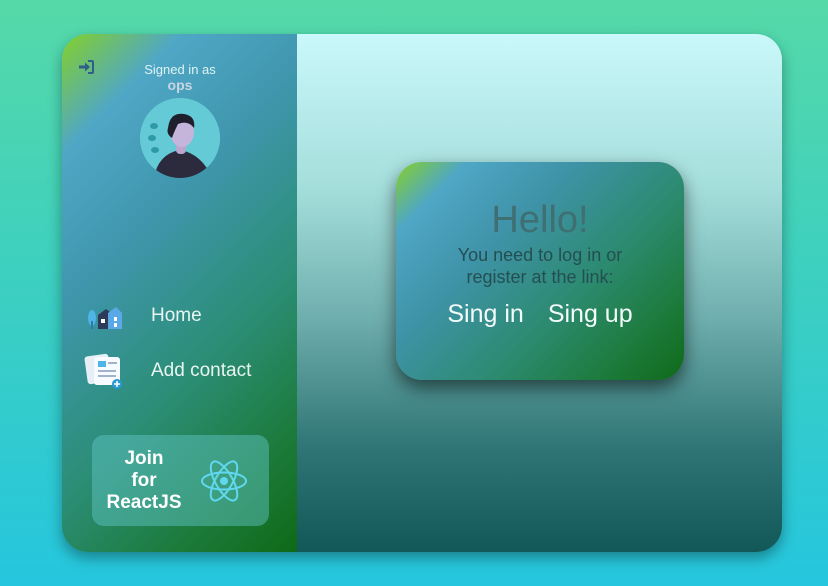 This screenshot has width=828, height=586. Describe the element at coordinates (142, 316) in the screenshot. I see `nav-item-home: Home` at that location.